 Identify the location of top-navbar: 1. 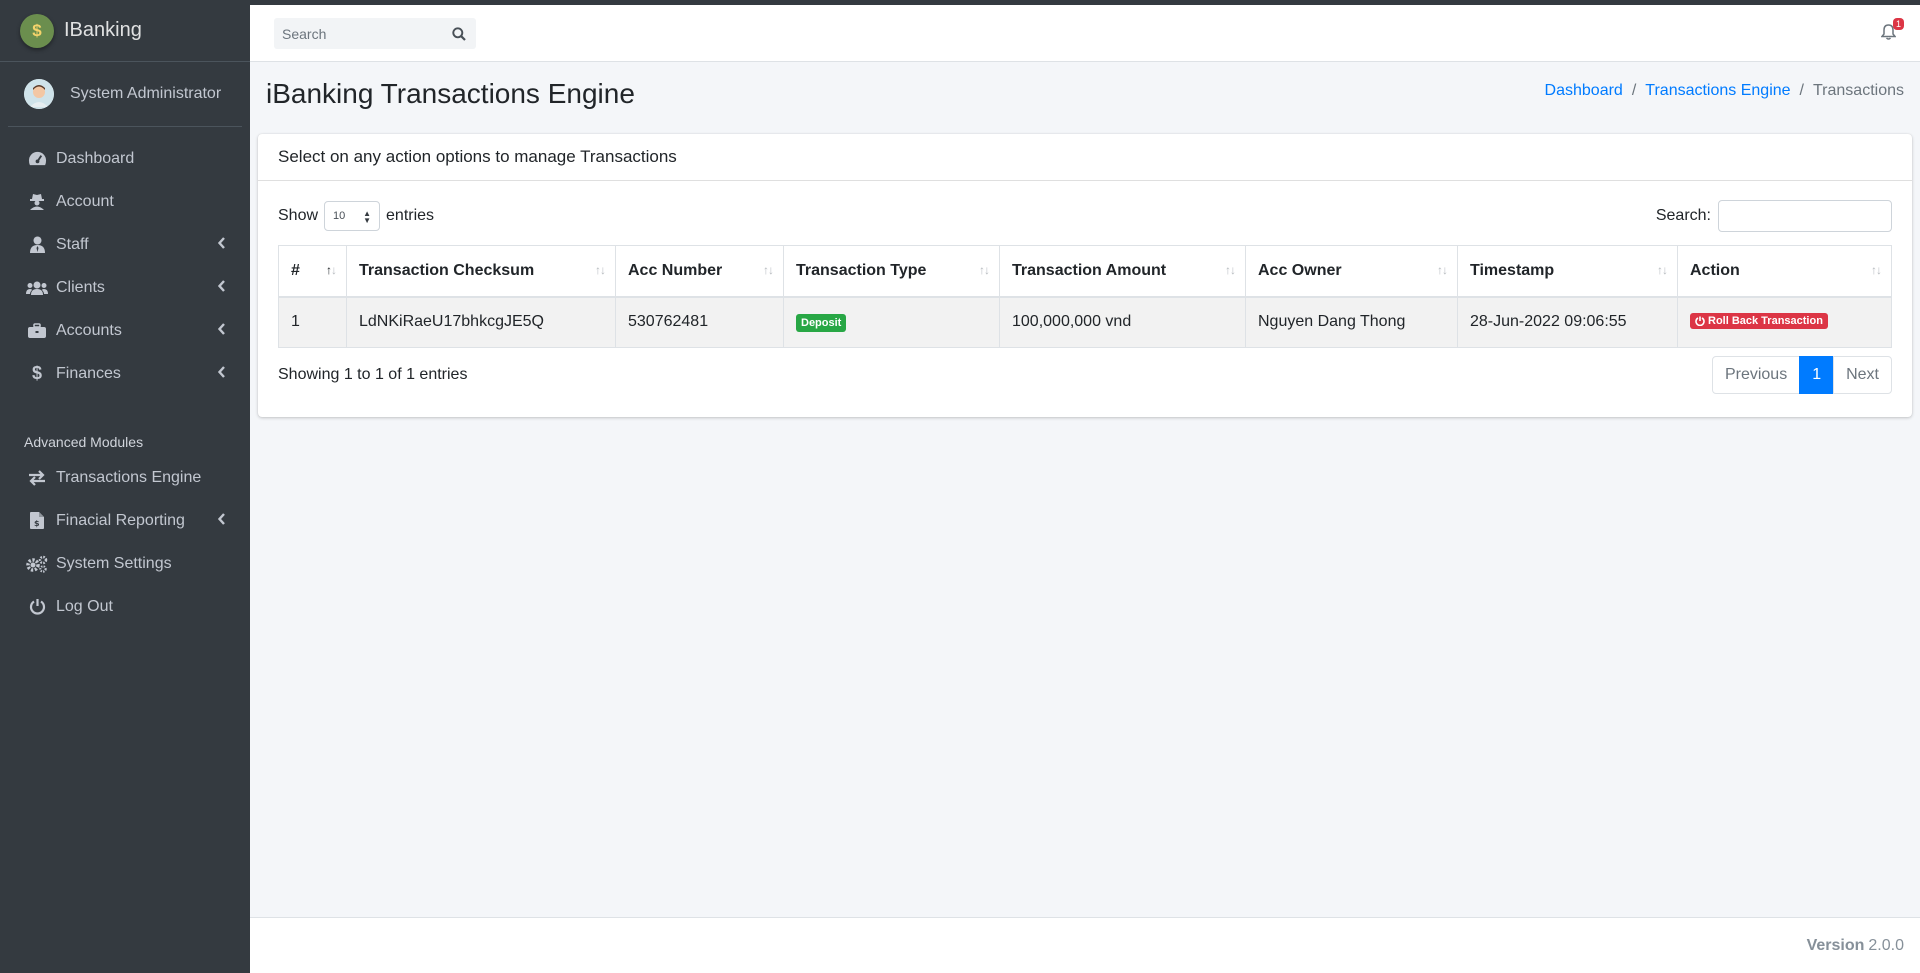
(1085, 33).